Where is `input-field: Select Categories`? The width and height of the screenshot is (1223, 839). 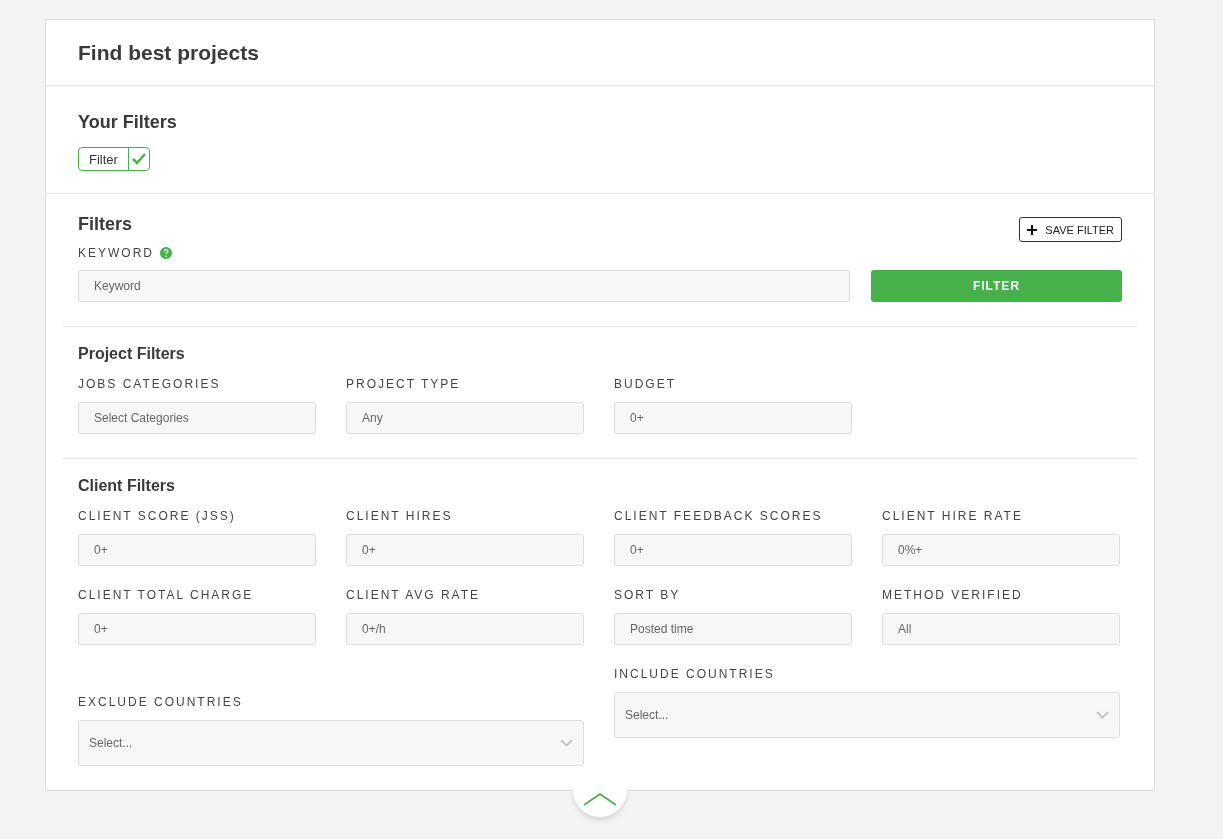
input-field: Select Categories is located at coordinates (197, 418).